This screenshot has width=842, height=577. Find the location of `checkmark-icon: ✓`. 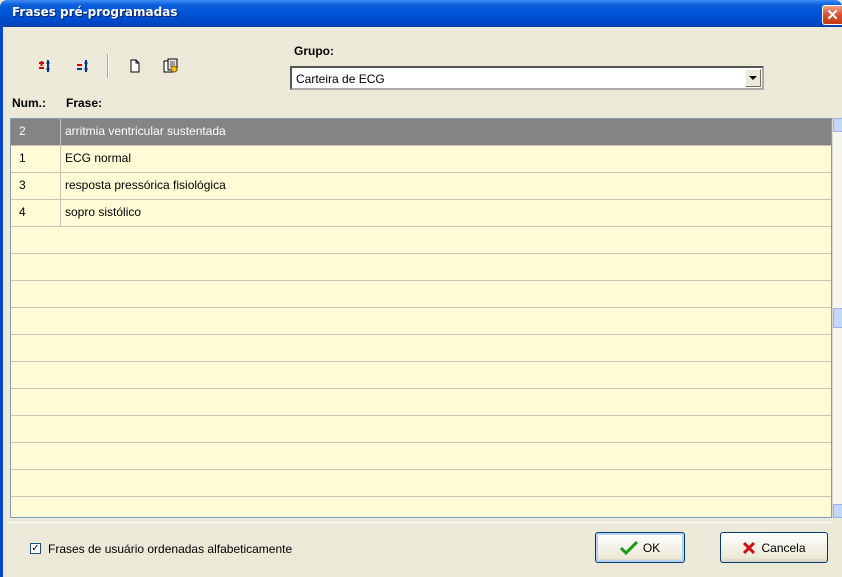

checkmark-icon: ✓ is located at coordinates (35, 548).